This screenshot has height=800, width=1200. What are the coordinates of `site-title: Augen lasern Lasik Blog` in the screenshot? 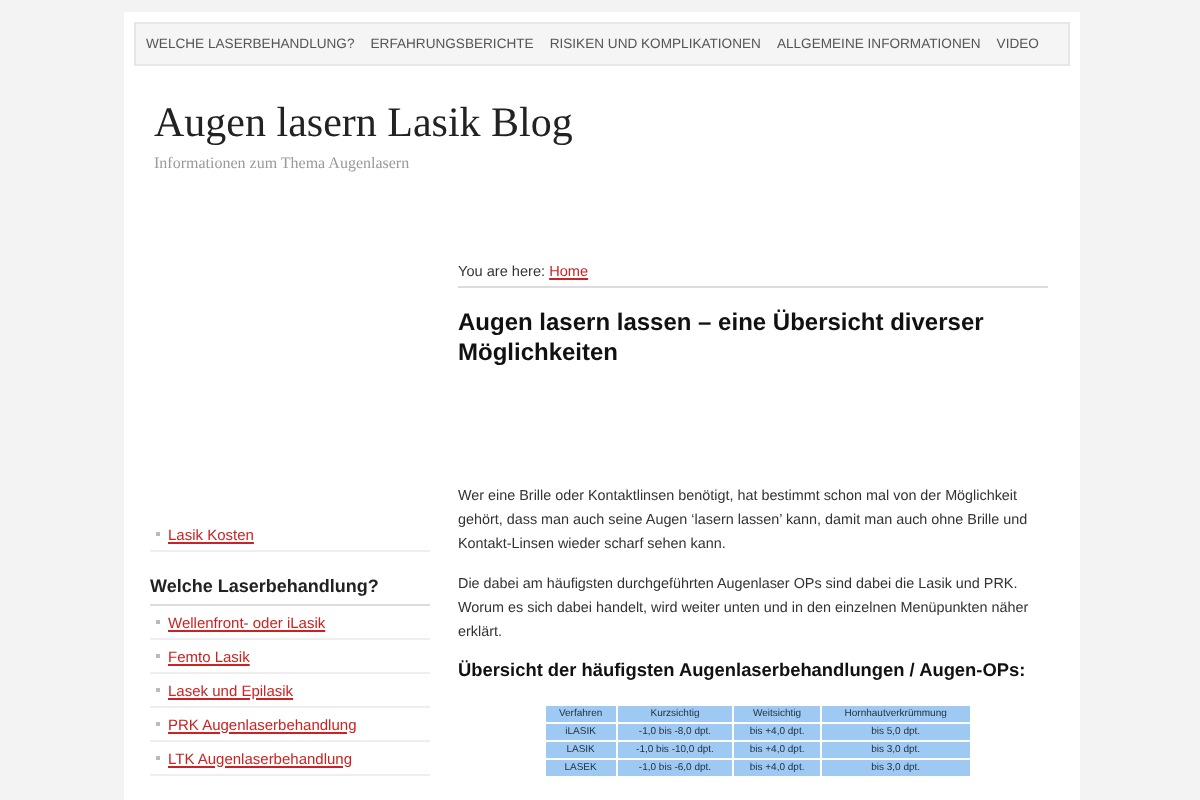 It's located at (612, 122).